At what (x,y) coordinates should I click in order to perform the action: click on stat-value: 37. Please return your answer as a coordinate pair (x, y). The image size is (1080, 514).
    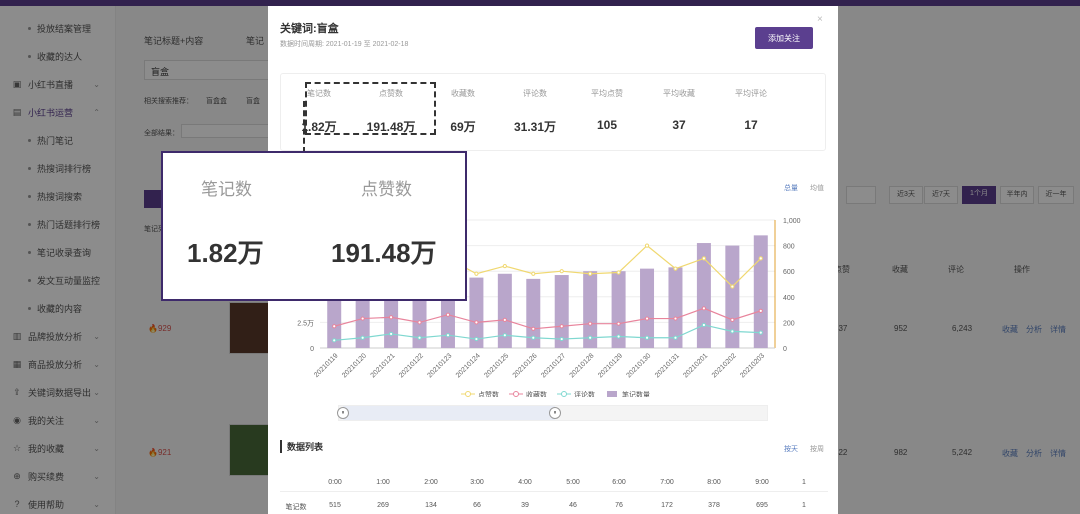
    Looking at the image, I should click on (679, 125).